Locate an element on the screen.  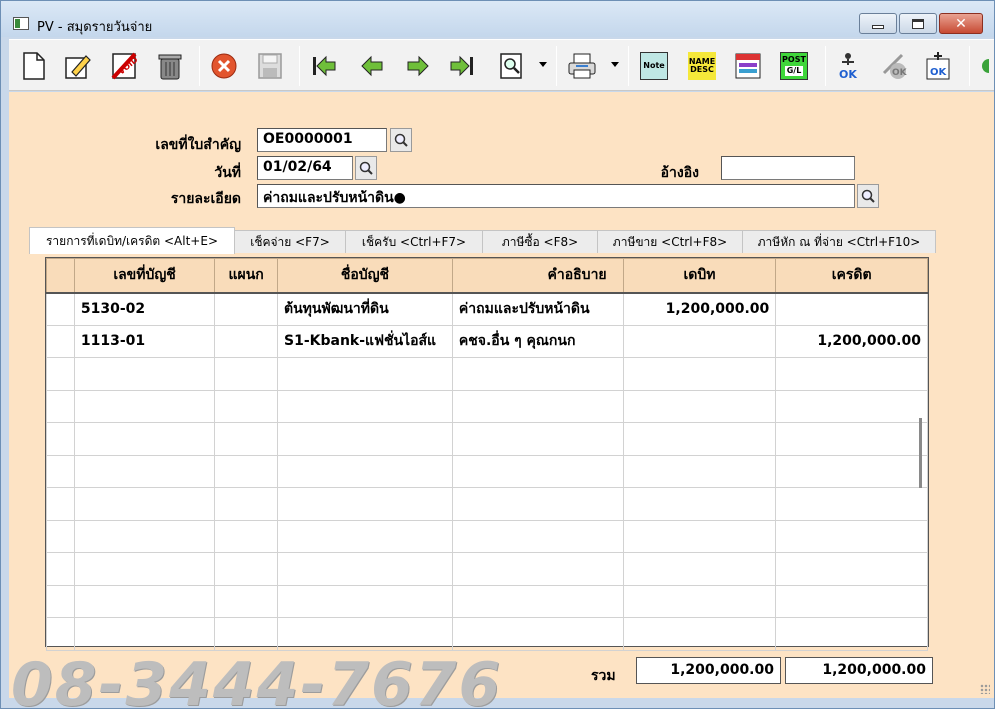
tab-debit-credit: รายการที่เดบิท/เครดิต <Alt+E> is located at coordinates (132, 240).